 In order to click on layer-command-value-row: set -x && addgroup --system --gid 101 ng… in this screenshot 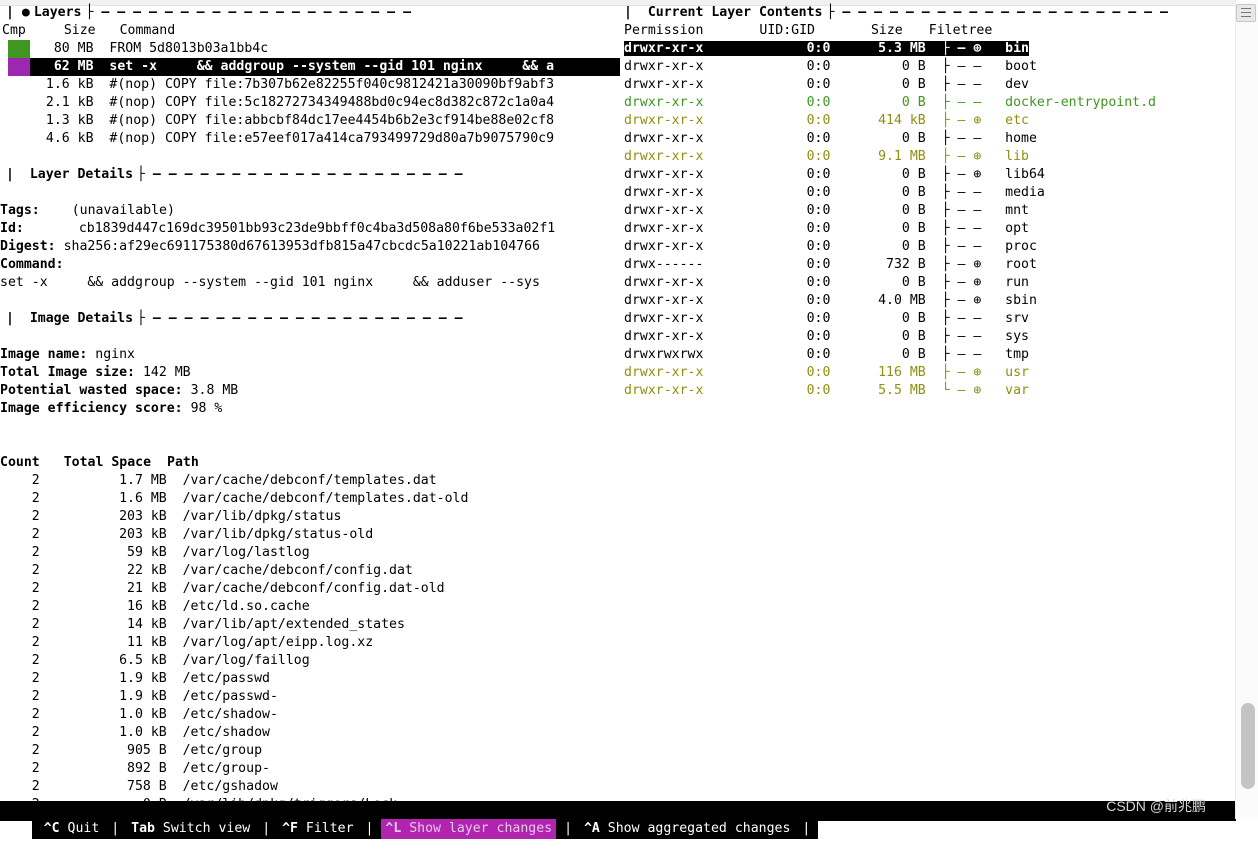, I will do `click(310, 283)`.